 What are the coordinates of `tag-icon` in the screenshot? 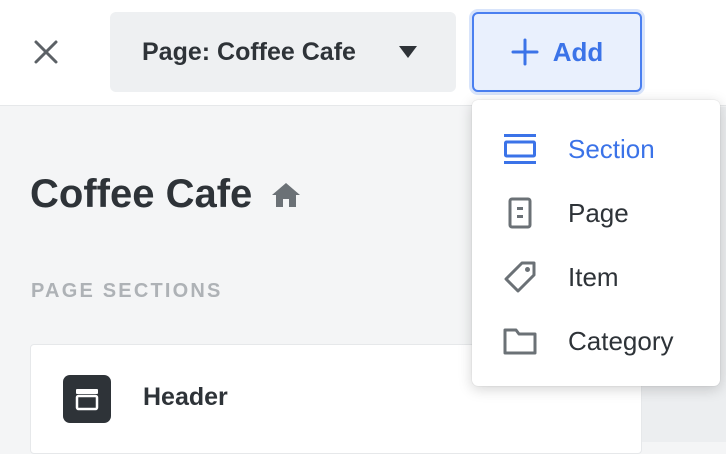 It's located at (520, 277).